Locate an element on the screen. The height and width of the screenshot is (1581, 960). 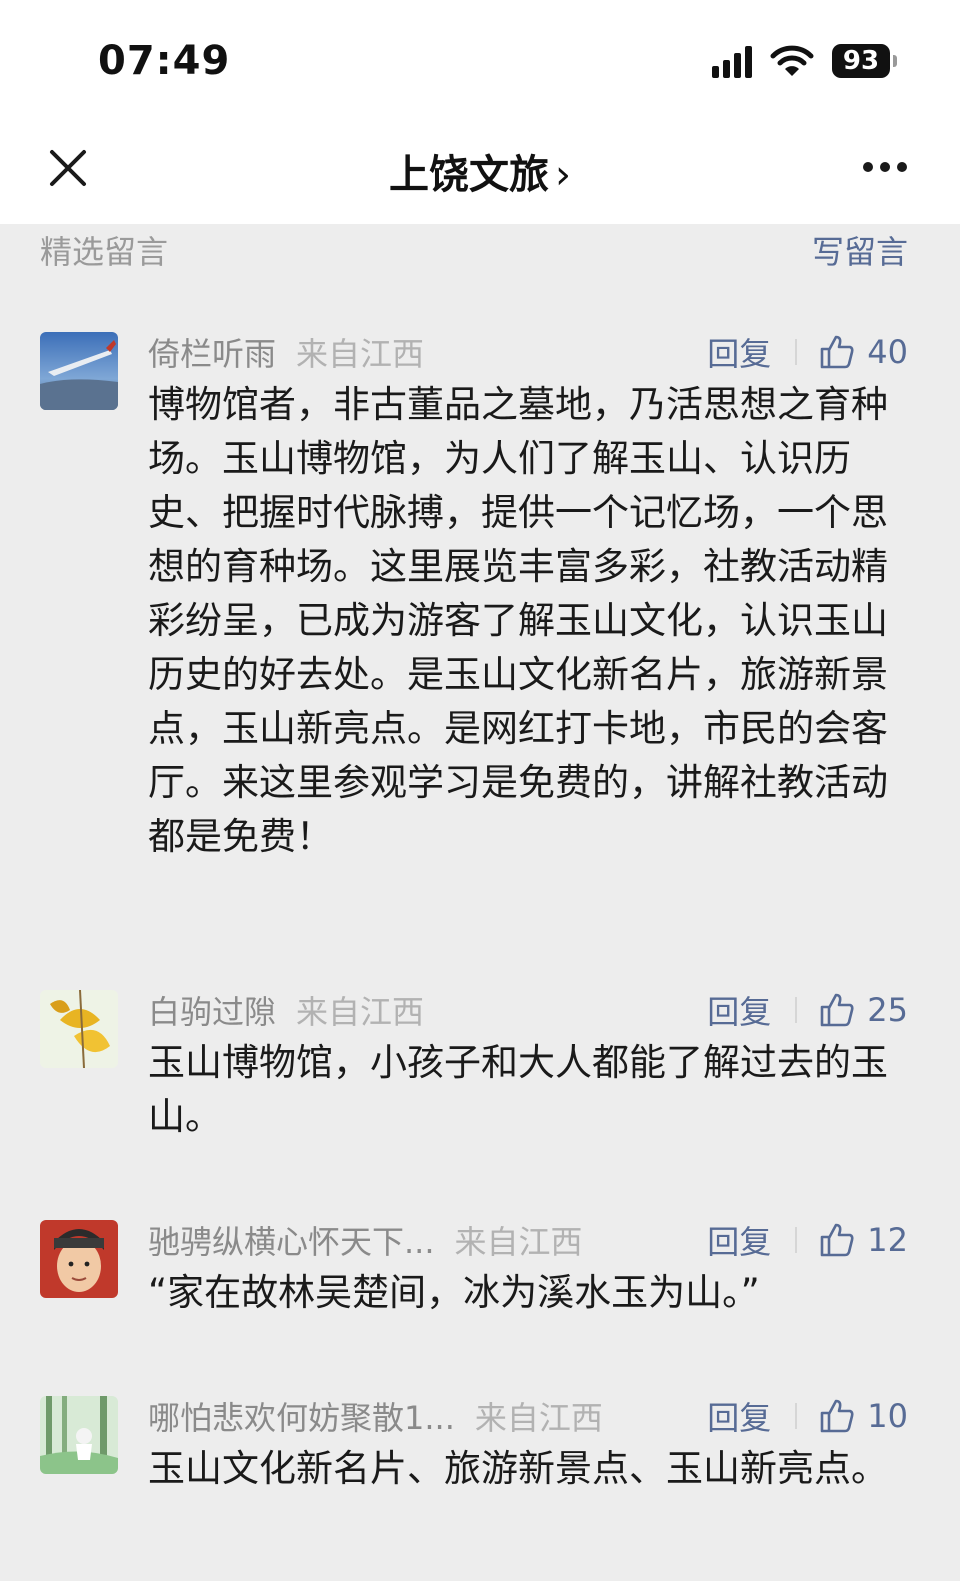
featured-comments-title: 精选留言 is located at coordinates (104, 252).